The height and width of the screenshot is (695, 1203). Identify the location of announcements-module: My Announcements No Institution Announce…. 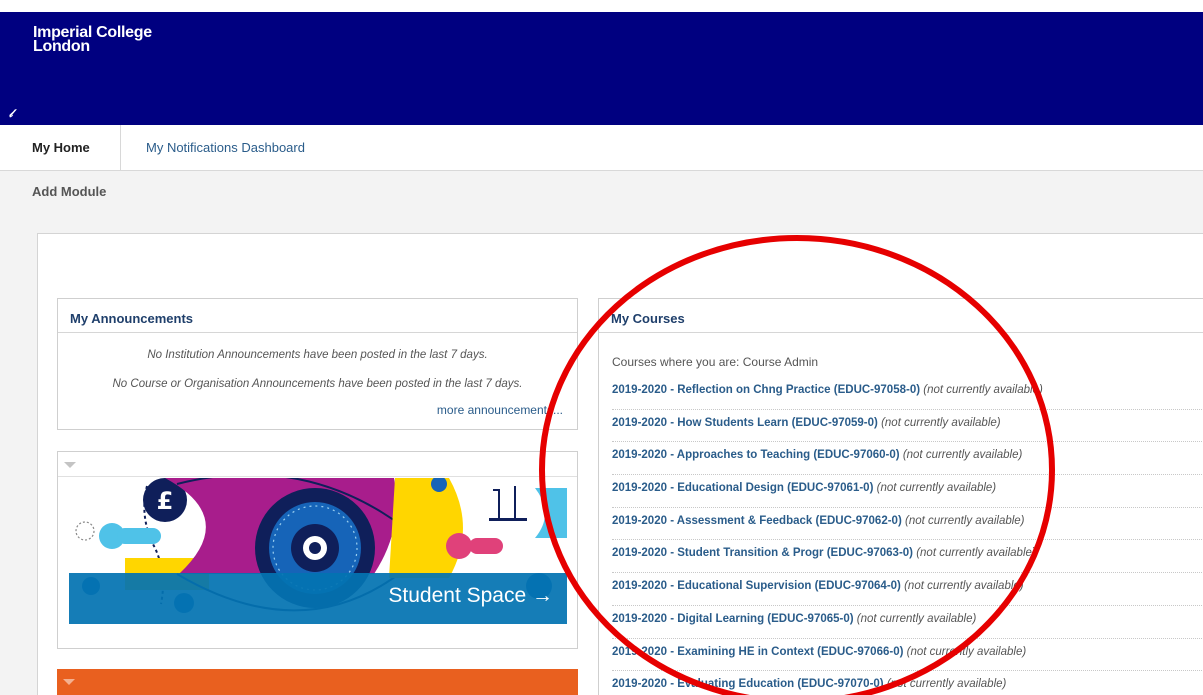
(317, 364).